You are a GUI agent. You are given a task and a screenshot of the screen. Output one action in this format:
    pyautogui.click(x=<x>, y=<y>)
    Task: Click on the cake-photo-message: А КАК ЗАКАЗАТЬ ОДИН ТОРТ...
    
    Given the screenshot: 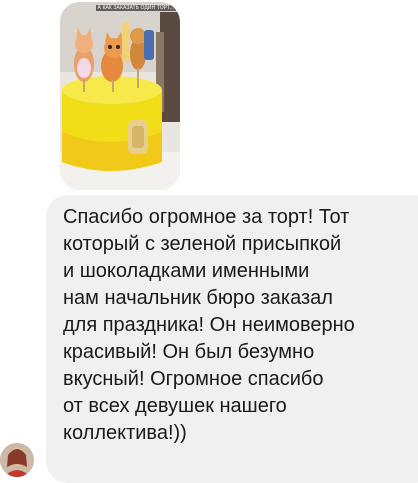 What is the action you would take?
    pyautogui.click(x=120, y=96)
    